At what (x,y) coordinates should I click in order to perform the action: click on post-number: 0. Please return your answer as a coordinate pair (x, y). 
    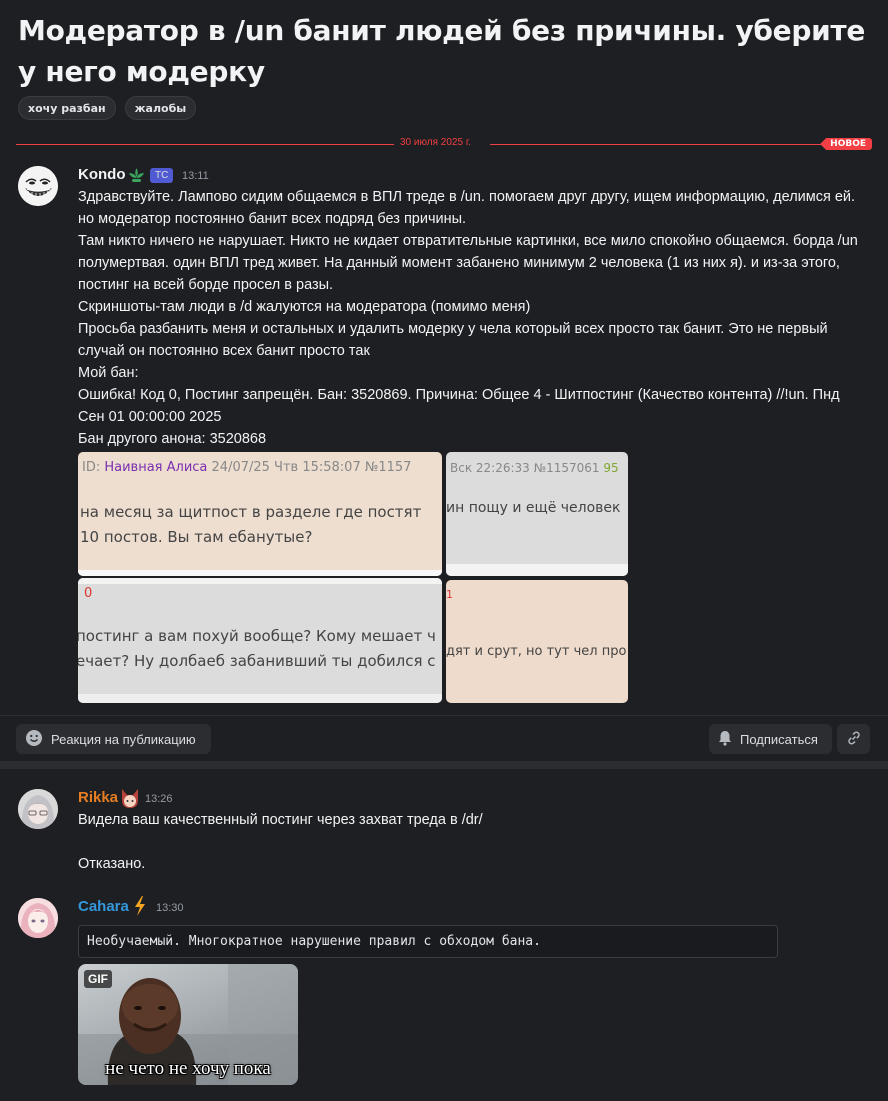
    Looking at the image, I should click on (88, 593).